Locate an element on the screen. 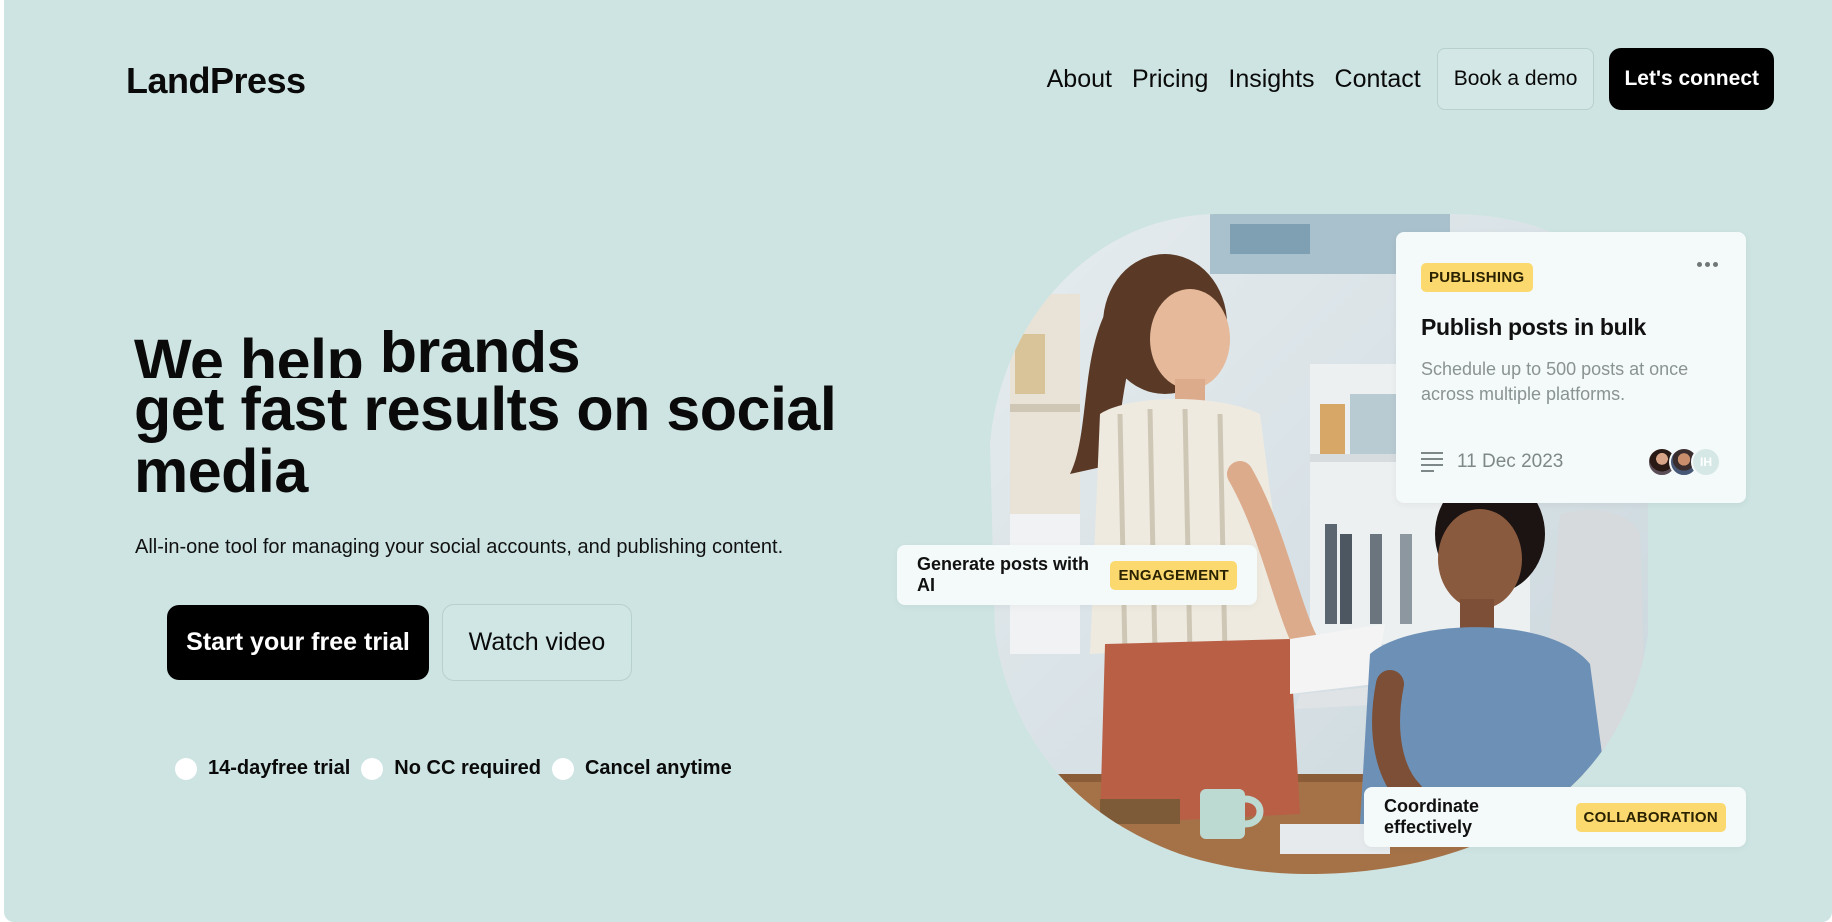  ai-feature-pill: Generate posts with AI ENGAGEMENT is located at coordinates (1077, 575).